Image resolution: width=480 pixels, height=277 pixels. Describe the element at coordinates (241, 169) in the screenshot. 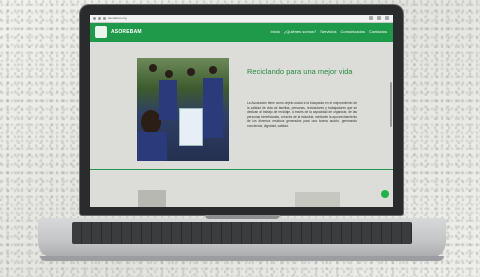

I see `green-divider` at that location.